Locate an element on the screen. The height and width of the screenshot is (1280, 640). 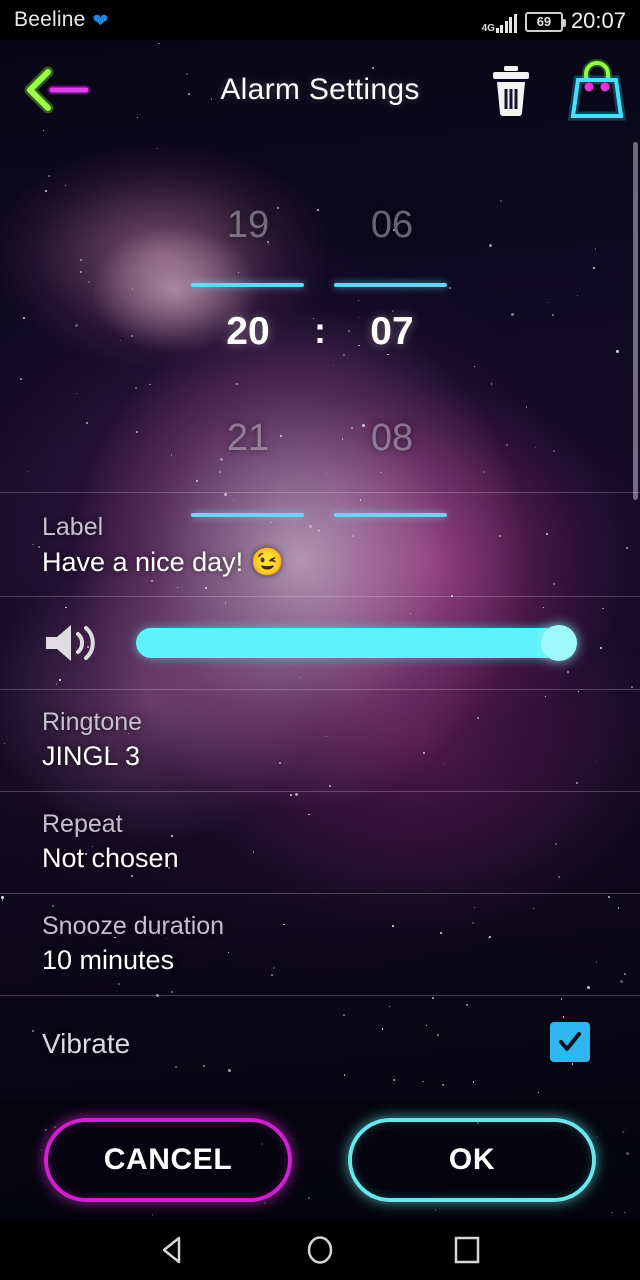
minute-previous: 06 is located at coordinates (392, 225).